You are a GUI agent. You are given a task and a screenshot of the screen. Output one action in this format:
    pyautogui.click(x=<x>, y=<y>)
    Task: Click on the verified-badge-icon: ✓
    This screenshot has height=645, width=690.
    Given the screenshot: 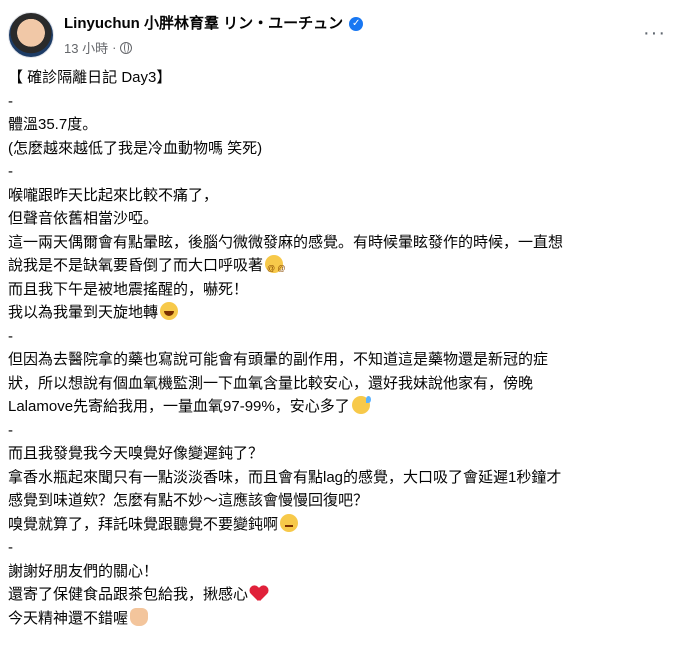 What is the action you would take?
    pyautogui.click(x=356, y=24)
    